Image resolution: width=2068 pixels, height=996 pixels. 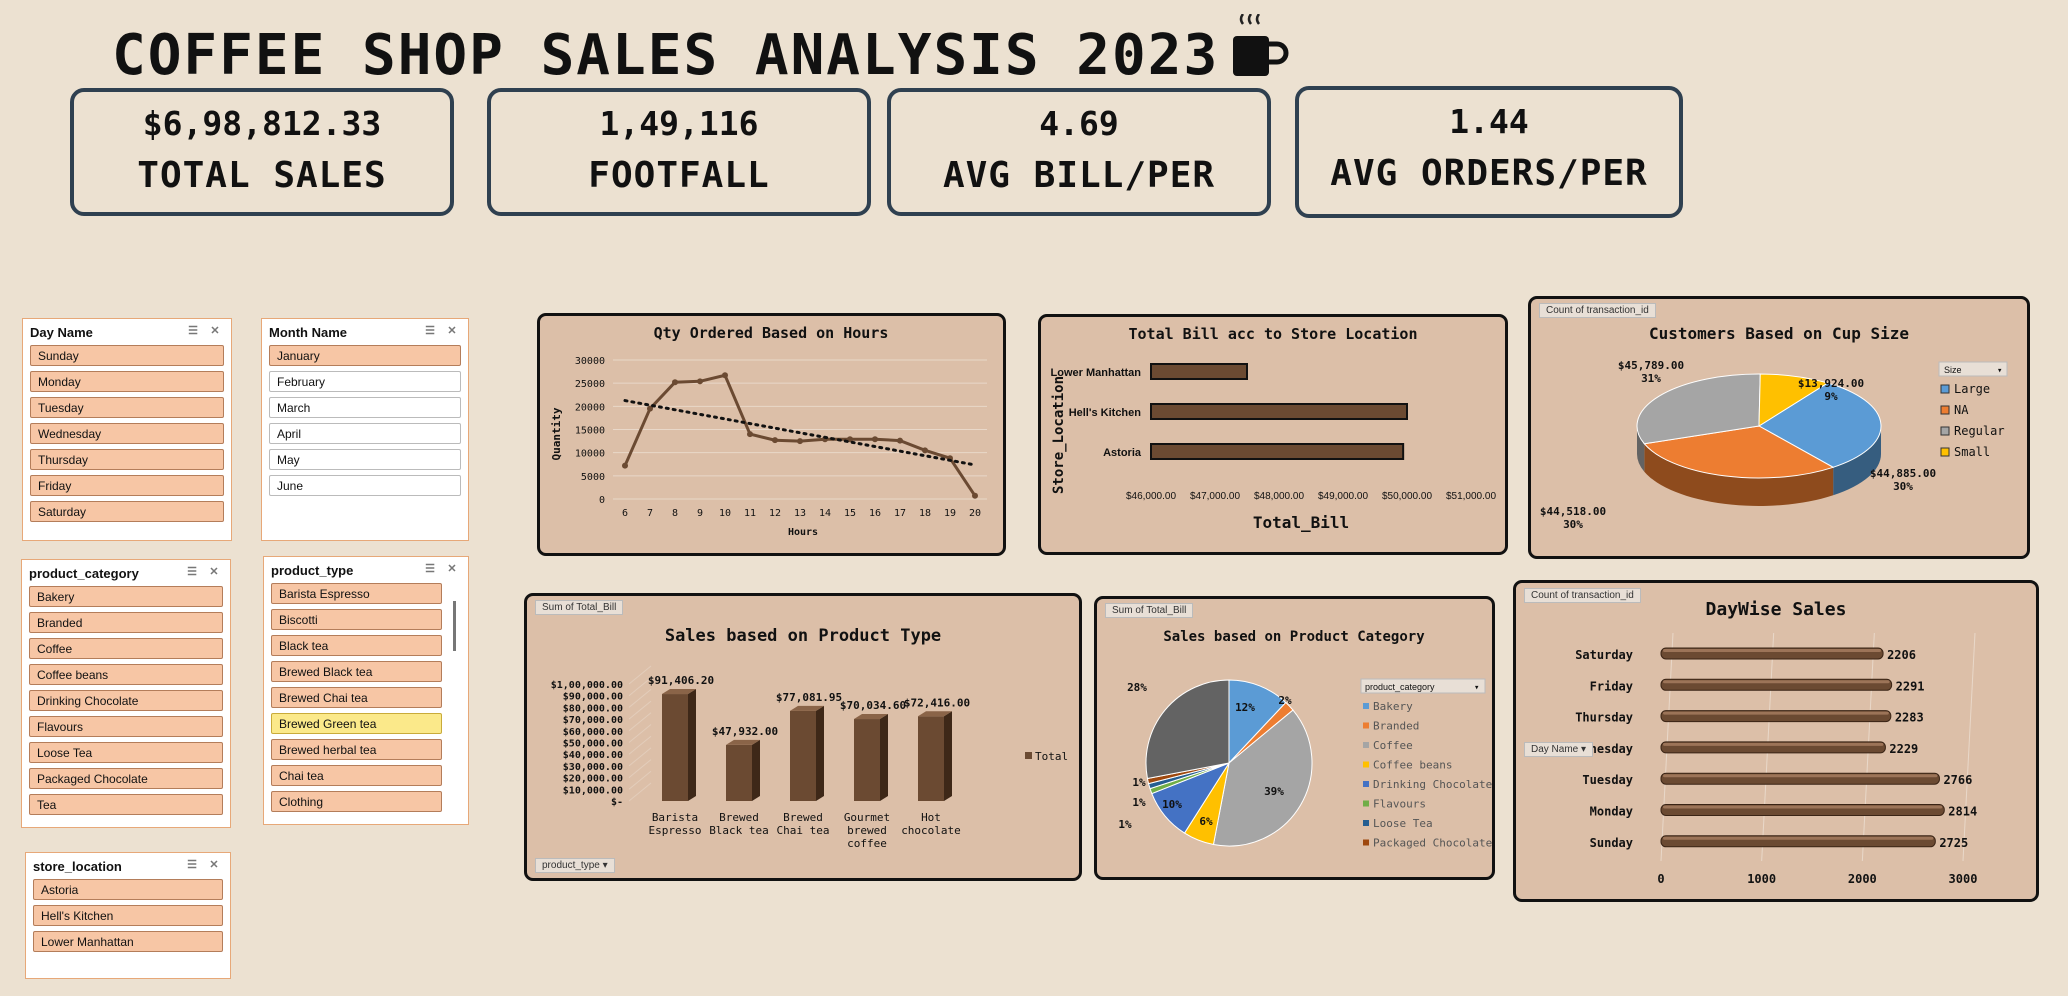 I want to click on slicer-item: Clothing, so click(x=356, y=801).